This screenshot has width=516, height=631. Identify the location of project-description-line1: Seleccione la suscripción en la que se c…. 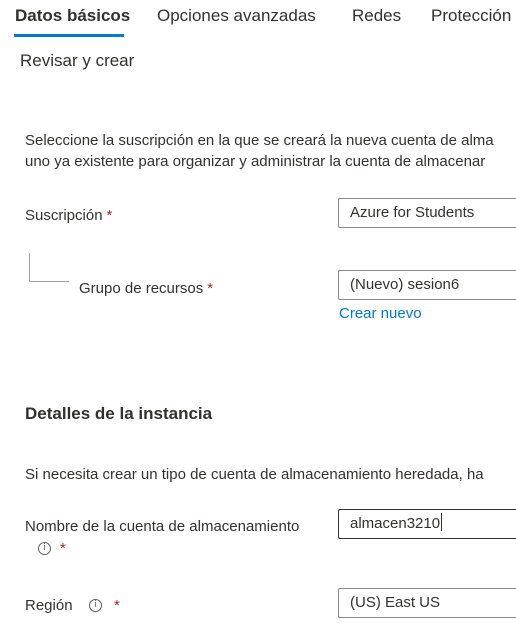
(259, 140).